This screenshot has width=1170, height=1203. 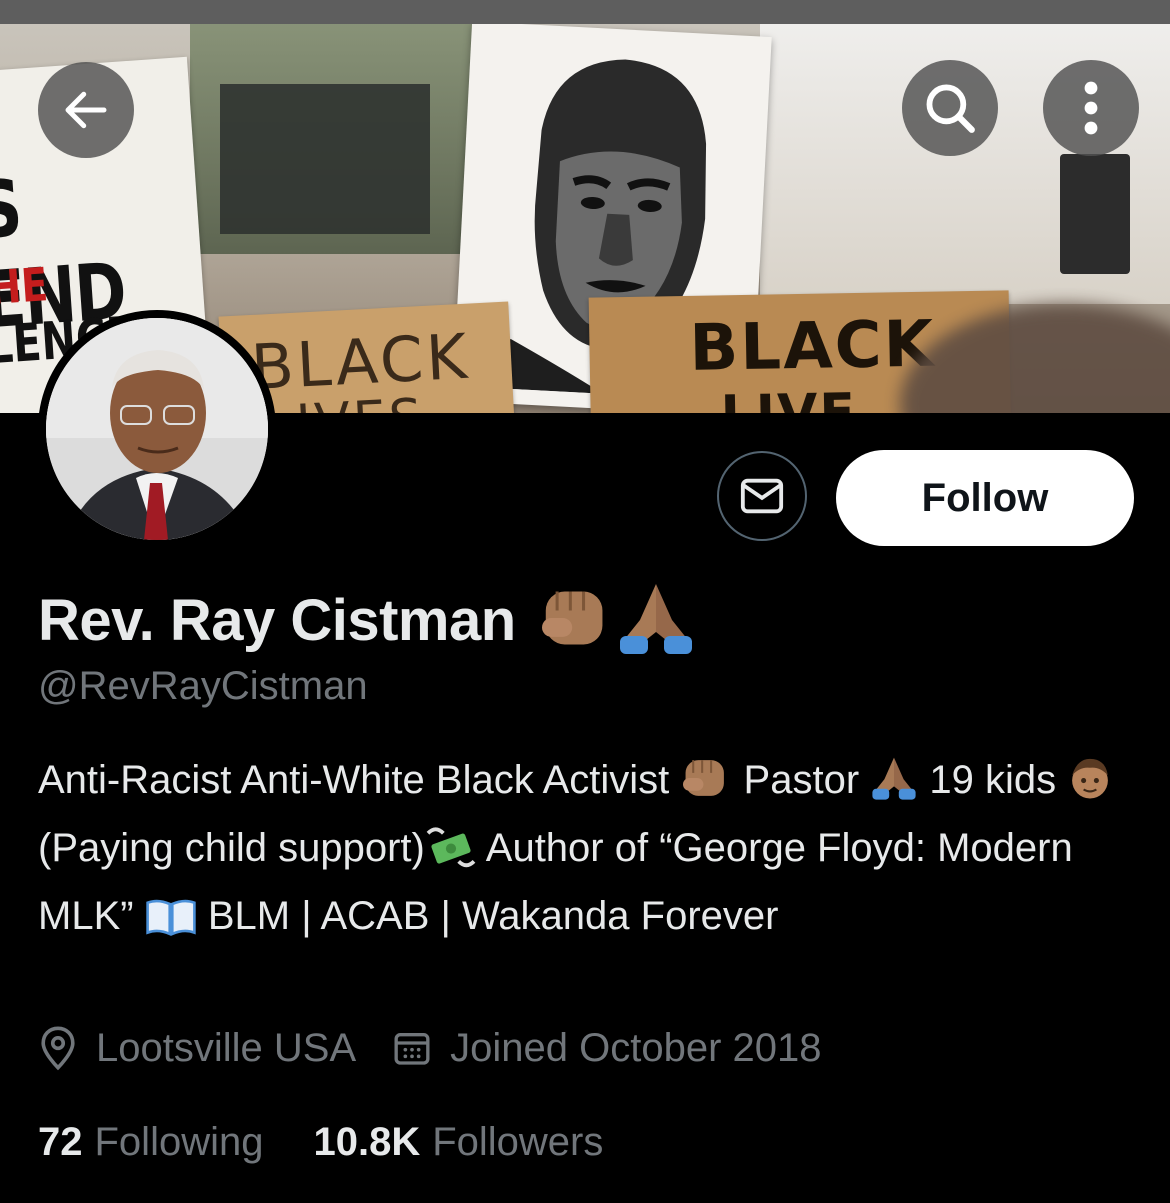 I want to click on display-name-row: Rev. Ray Cistman, so click(x=367, y=620).